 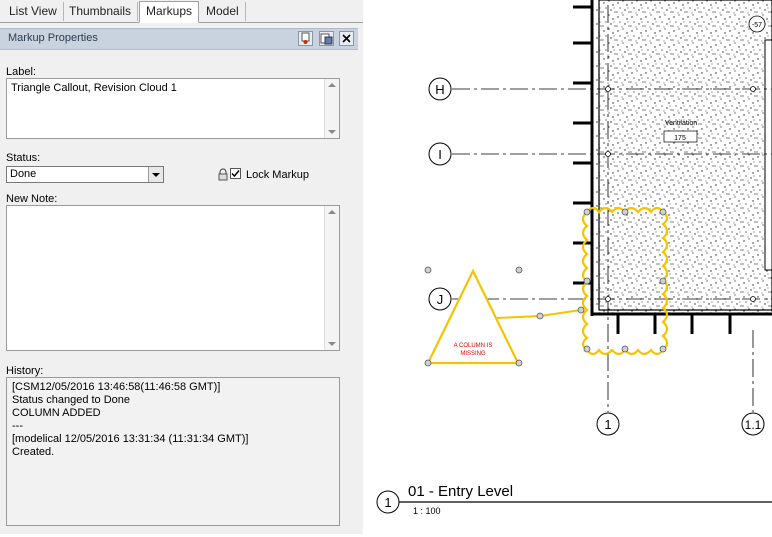 I want to click on svg-text: J, so click(x=440, y=299).